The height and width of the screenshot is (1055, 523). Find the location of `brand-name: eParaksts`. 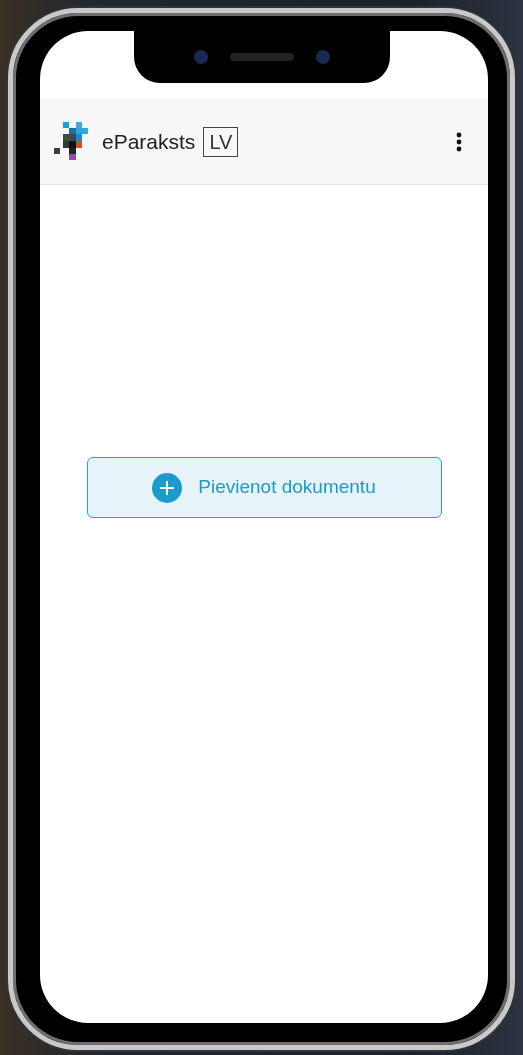

brand-name: eParaksts is located at coordinates (149, 141).